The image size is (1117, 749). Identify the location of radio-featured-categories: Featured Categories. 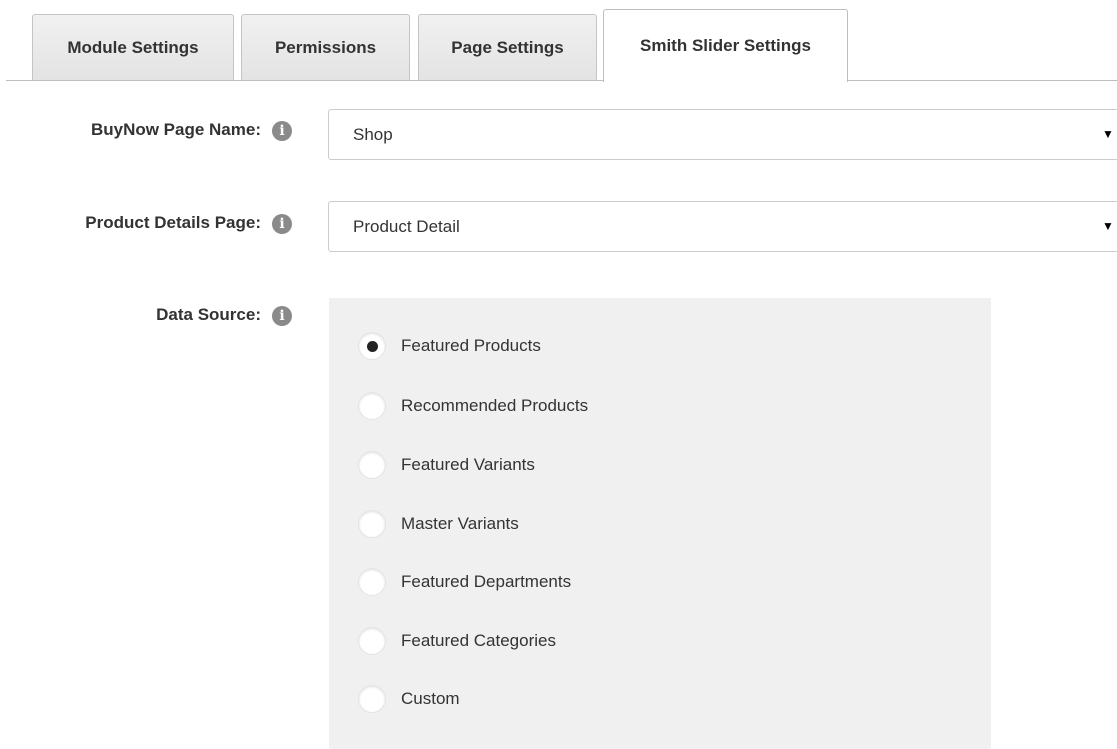
(457, 641).